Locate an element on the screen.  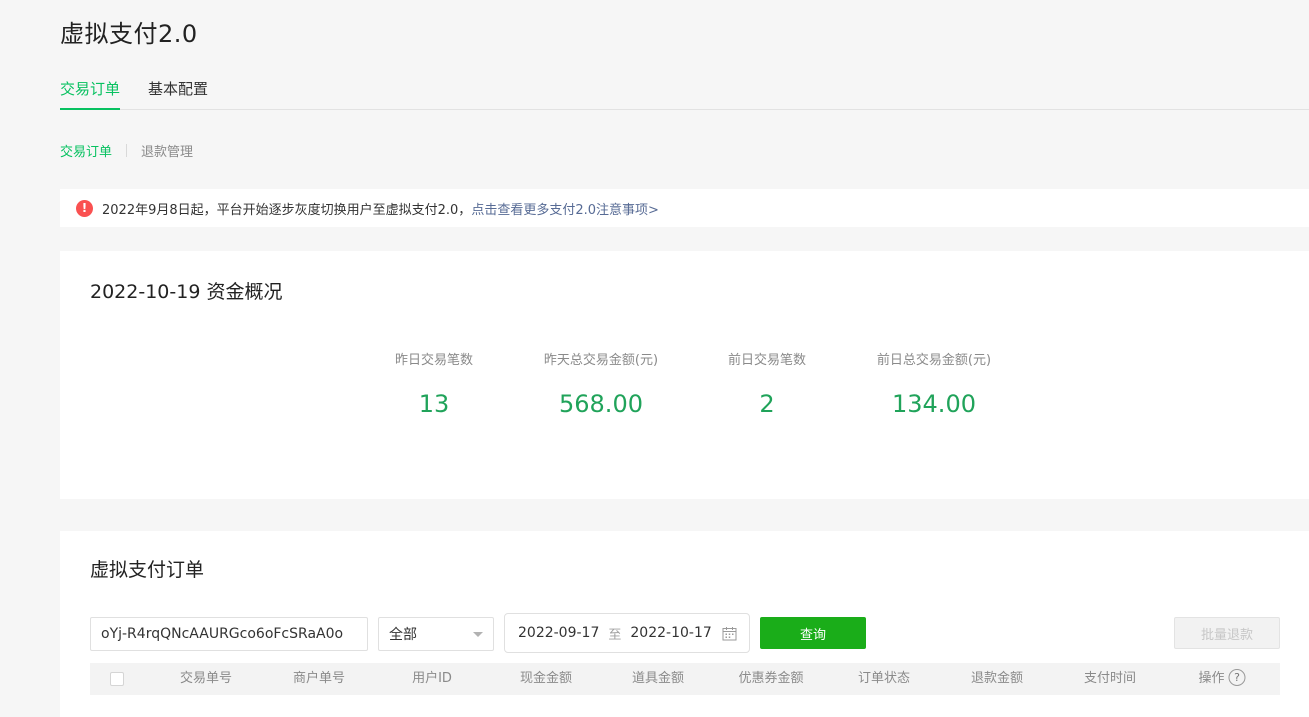
col-transaction-id: 交易单号 is located at coordinates (206, 678).